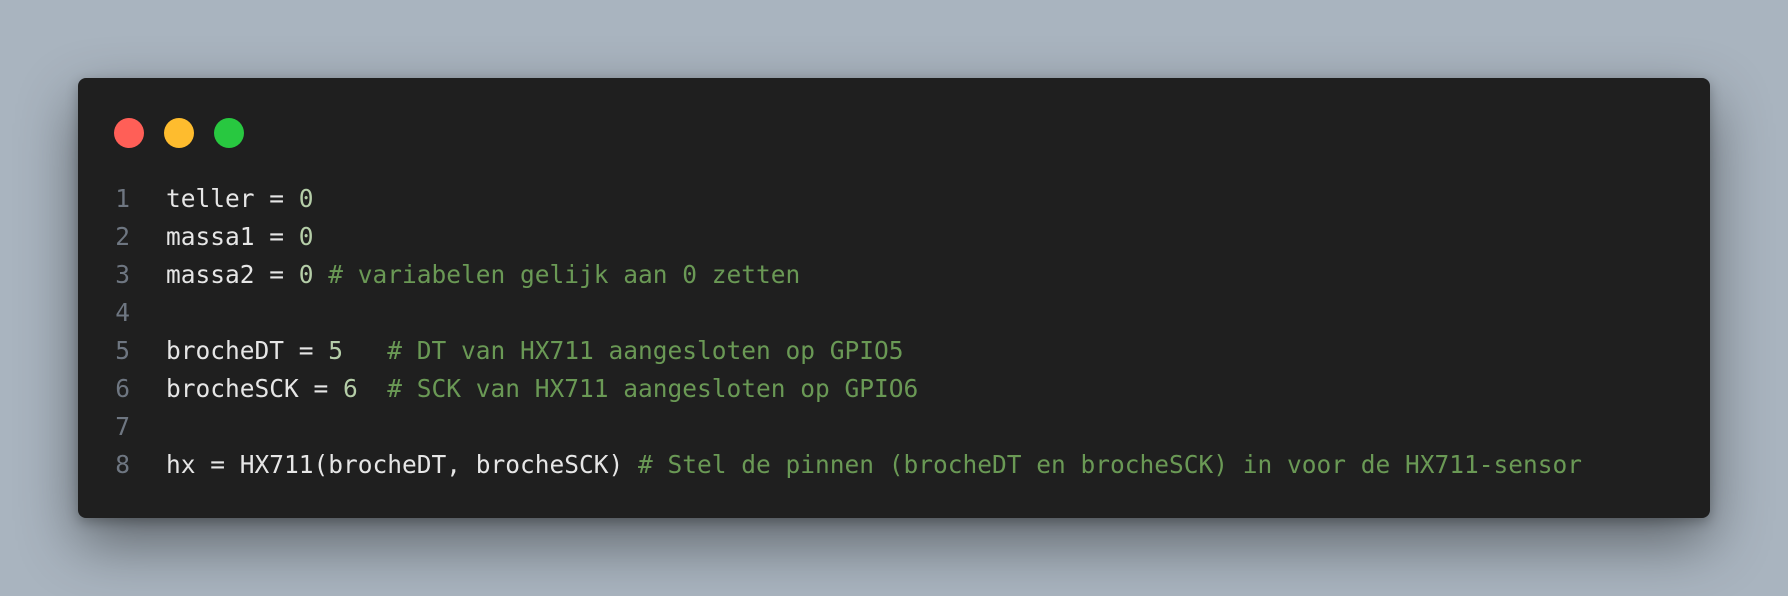 Image resolution: width=1788 pixels, height=596 pixels. I want to click on window-controls, so click(179, 133).